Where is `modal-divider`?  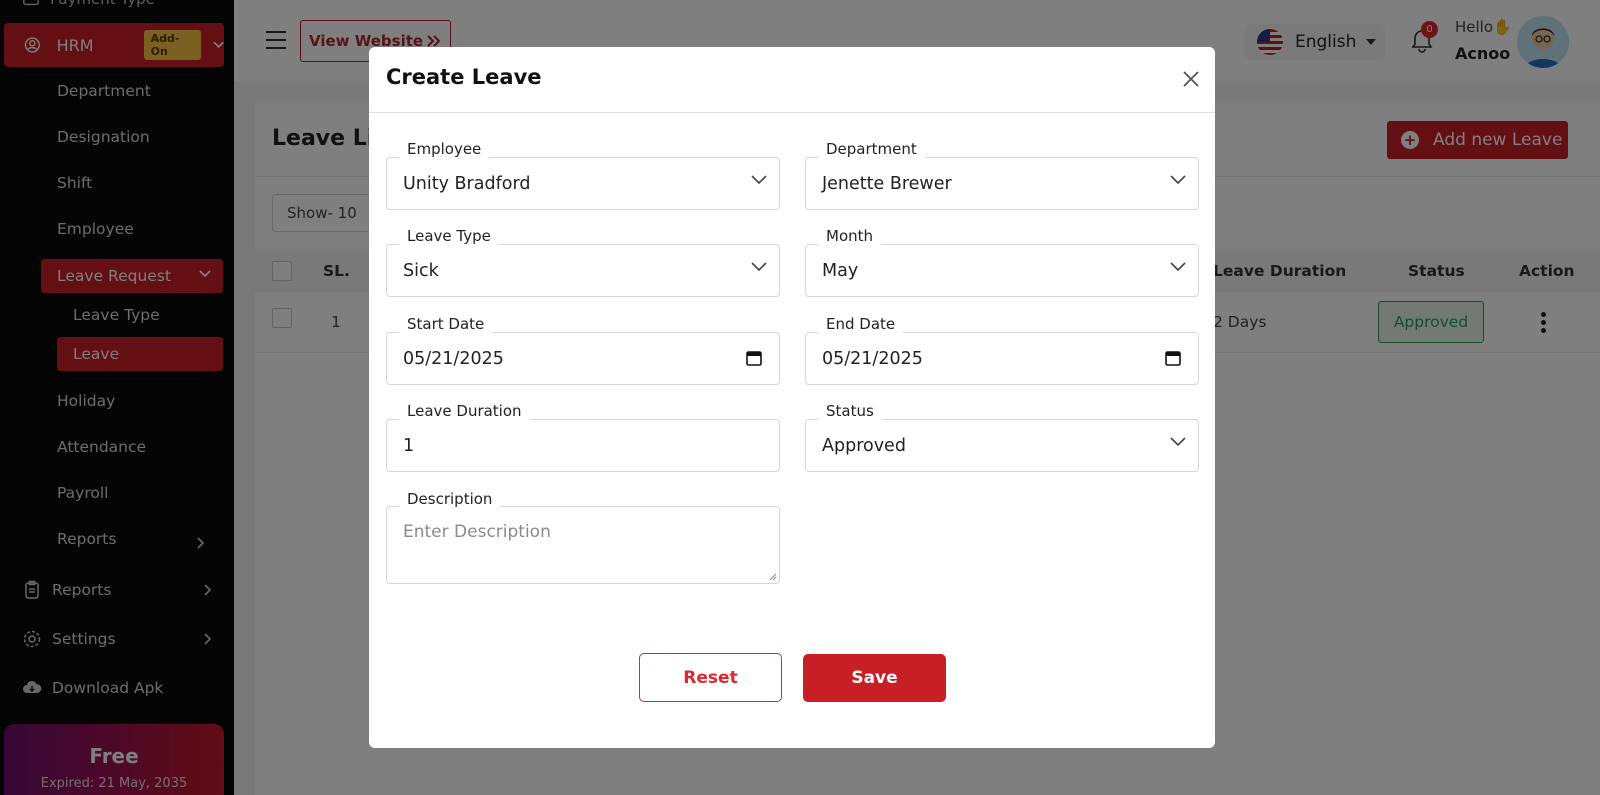
modal-divider is located at coordinates (792, 112).